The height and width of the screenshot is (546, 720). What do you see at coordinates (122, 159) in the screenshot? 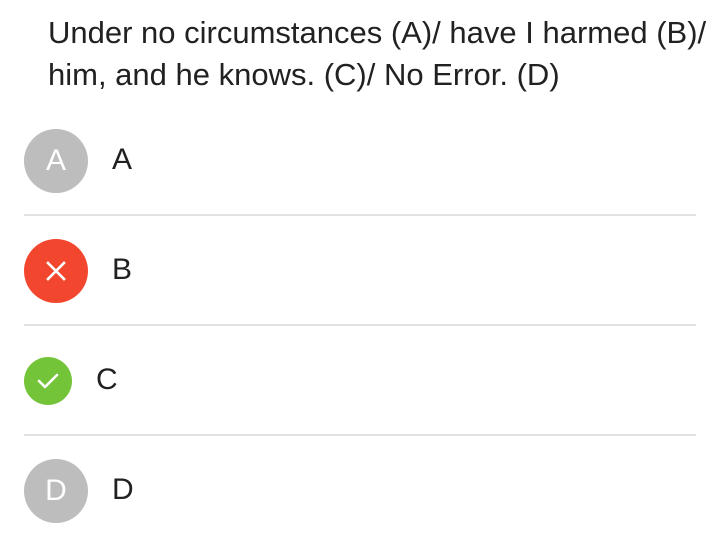
I see `option-a-label: A` at bounding box center [122, 159].